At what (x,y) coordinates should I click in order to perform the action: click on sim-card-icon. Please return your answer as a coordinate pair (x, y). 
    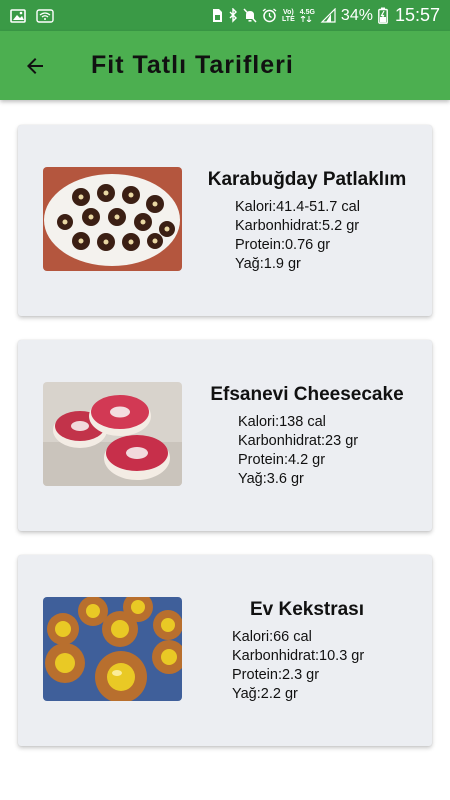
    Looking at the image, I should click on (217, 15).